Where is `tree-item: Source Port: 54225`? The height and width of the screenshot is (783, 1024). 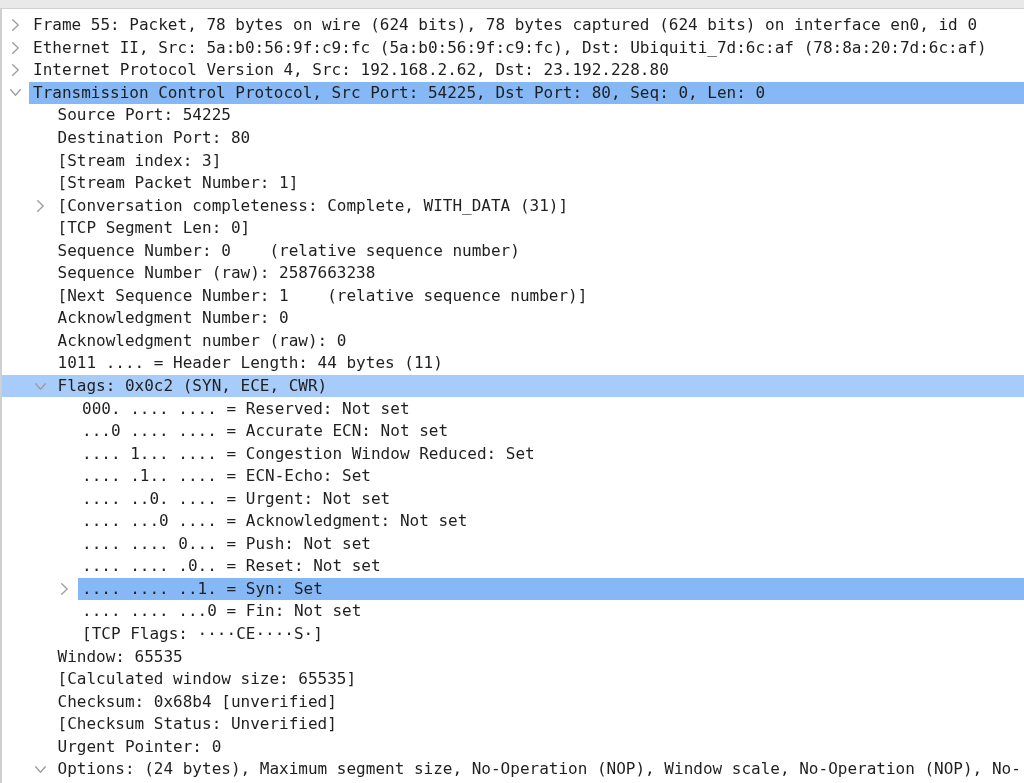
tree-item: Source Port: 54225 is located at coordinates (513, 115).